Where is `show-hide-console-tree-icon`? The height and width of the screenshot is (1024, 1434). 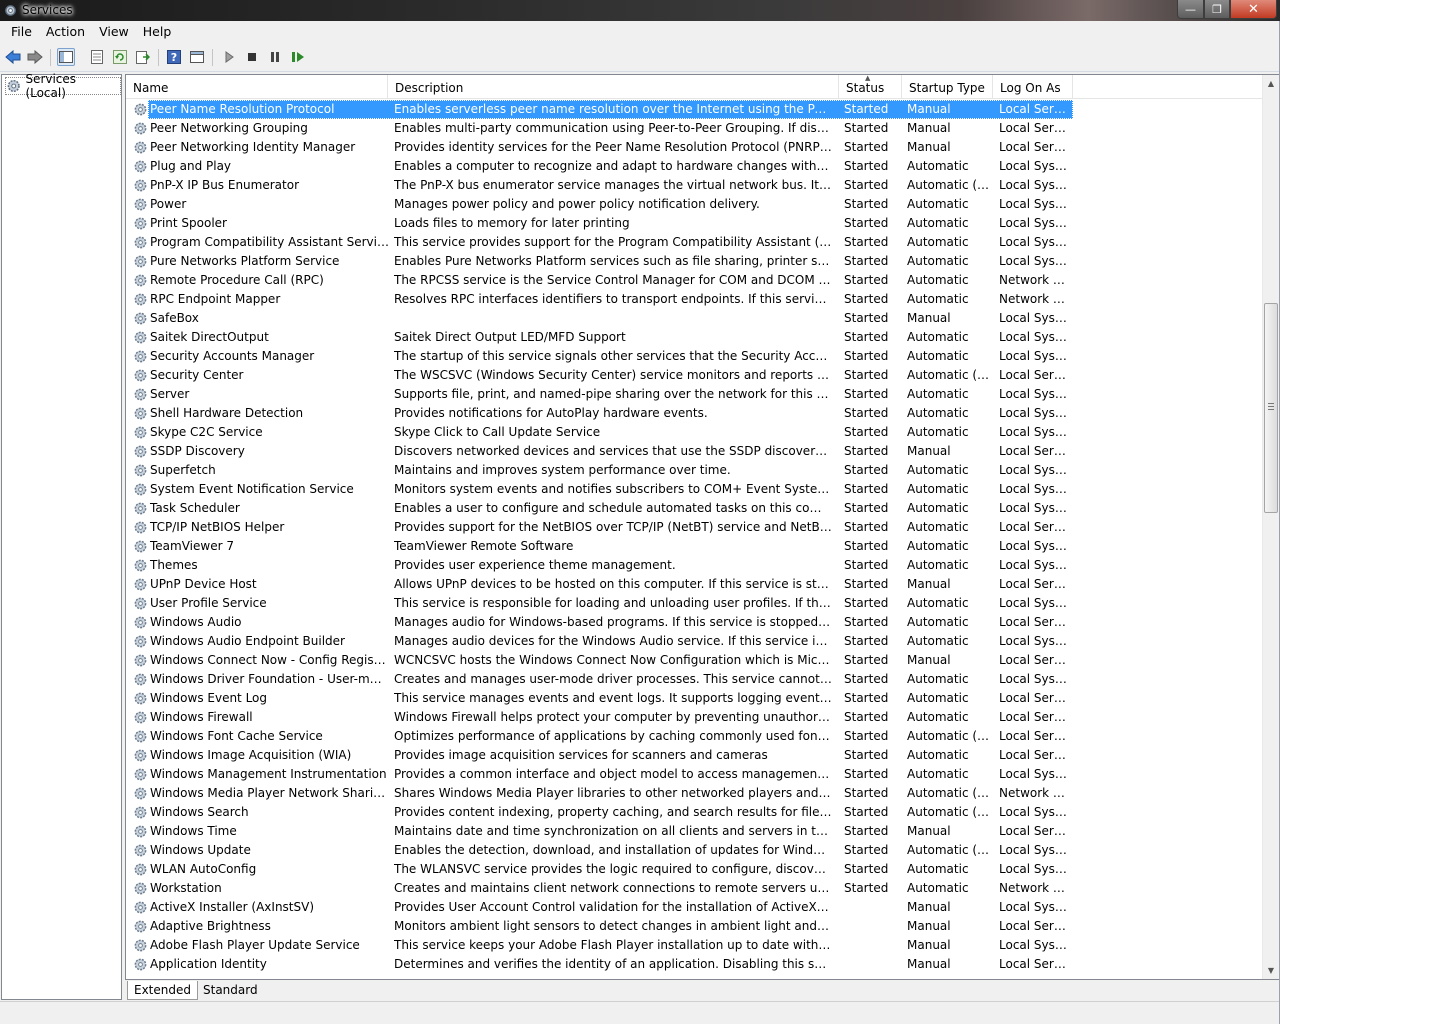 show-hide-console-tree-icon is located at coordinates (66, 57).